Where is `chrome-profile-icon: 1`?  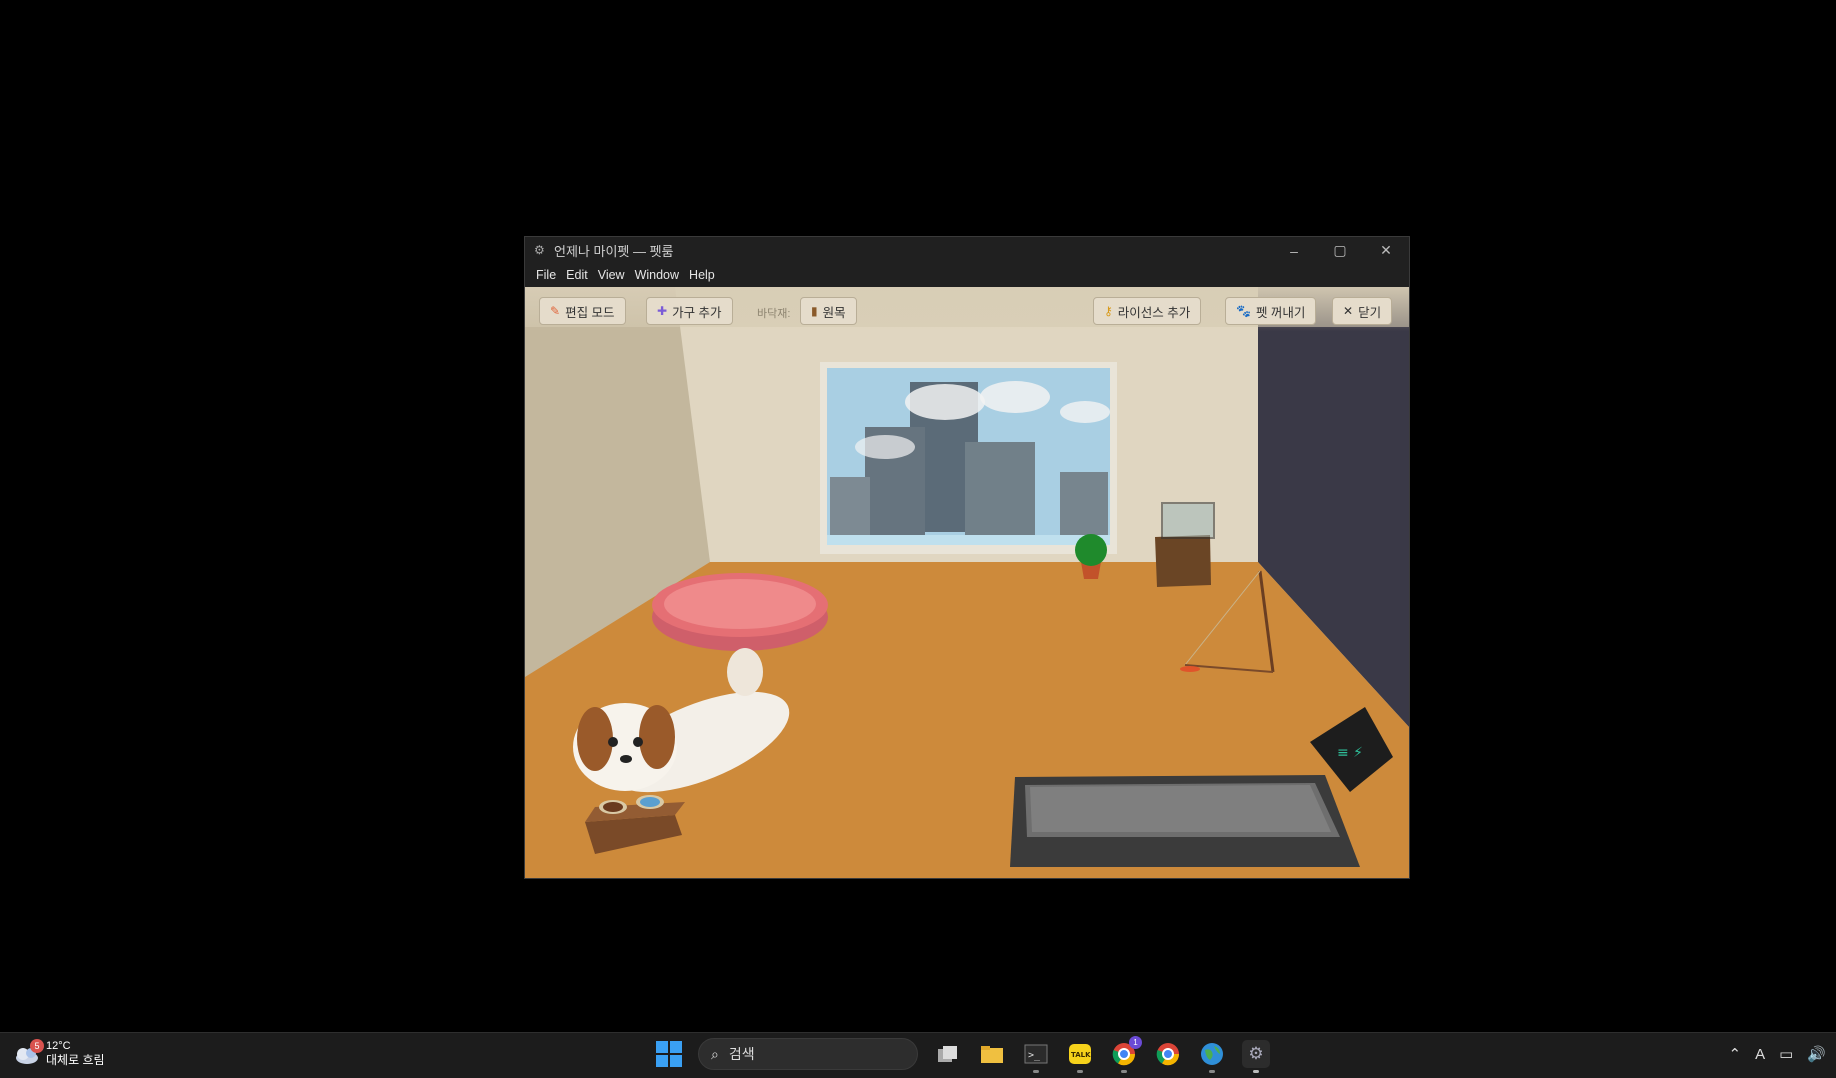 chrome-profile-icon: 1 is located at coordinates (1126, 1054).